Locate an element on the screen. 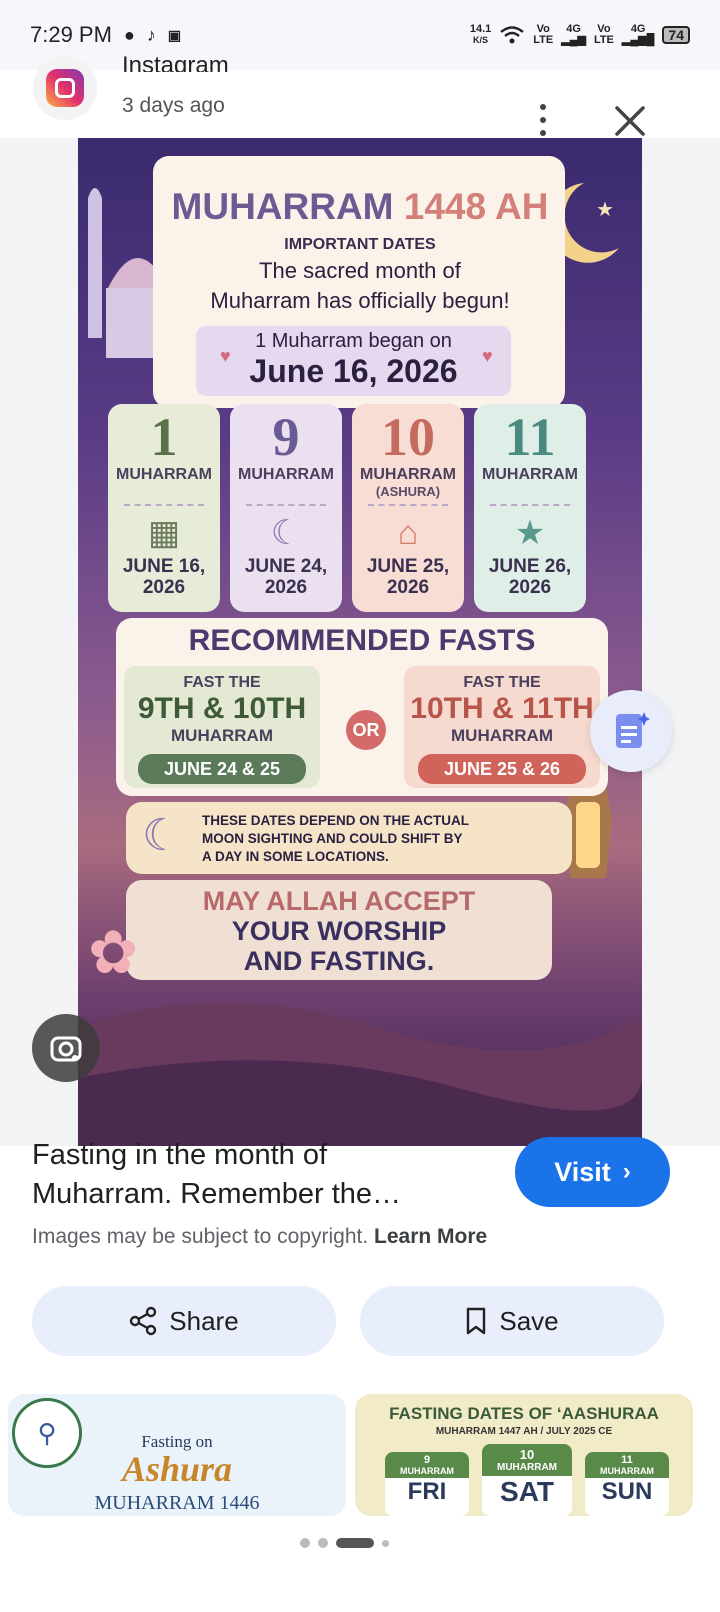 This screenshot has width=720, height=1612. poster-title: MUHARRAM 1448 AH is located at coordinates (360, 207).